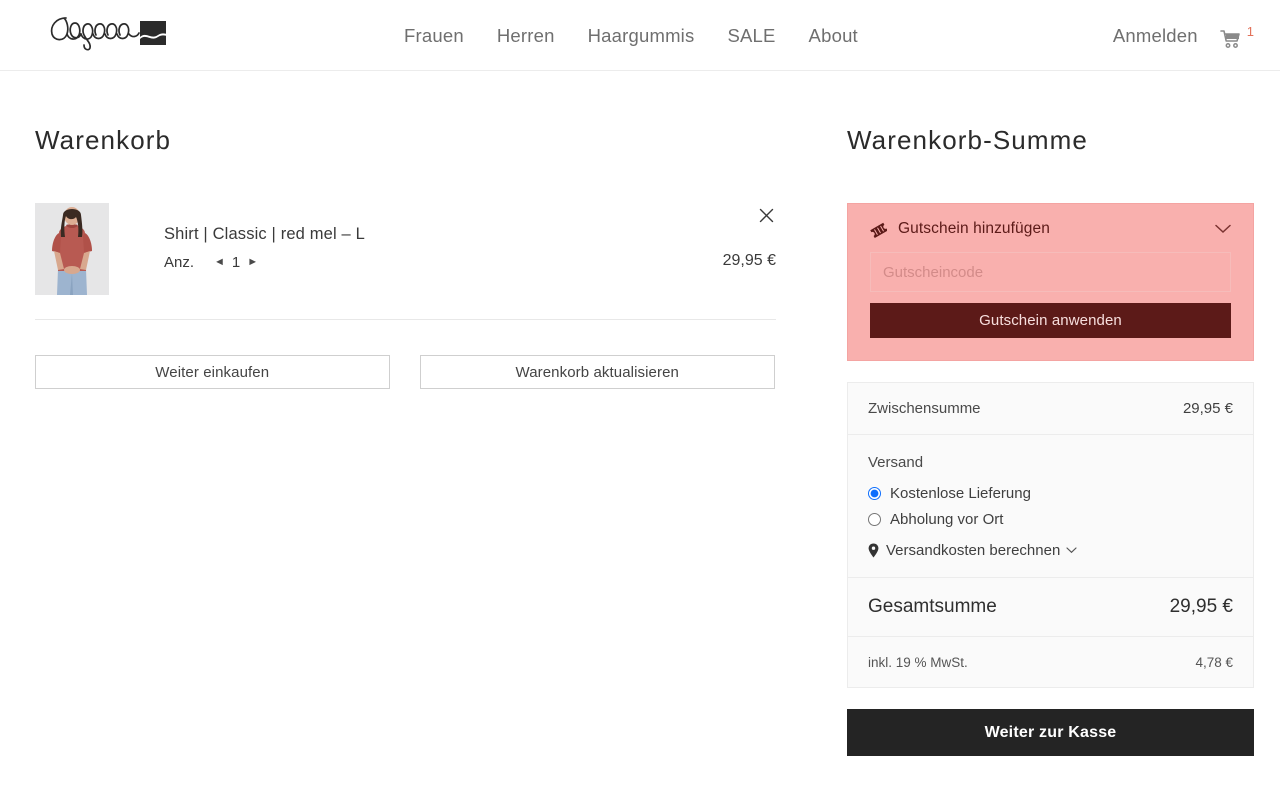 The image size is (1280, 786). What do you see at coordinates (967, 140) in the screenshot?
I see `cart-totals-title: Warenkorb-Summe` at bounding box center [967, 140].